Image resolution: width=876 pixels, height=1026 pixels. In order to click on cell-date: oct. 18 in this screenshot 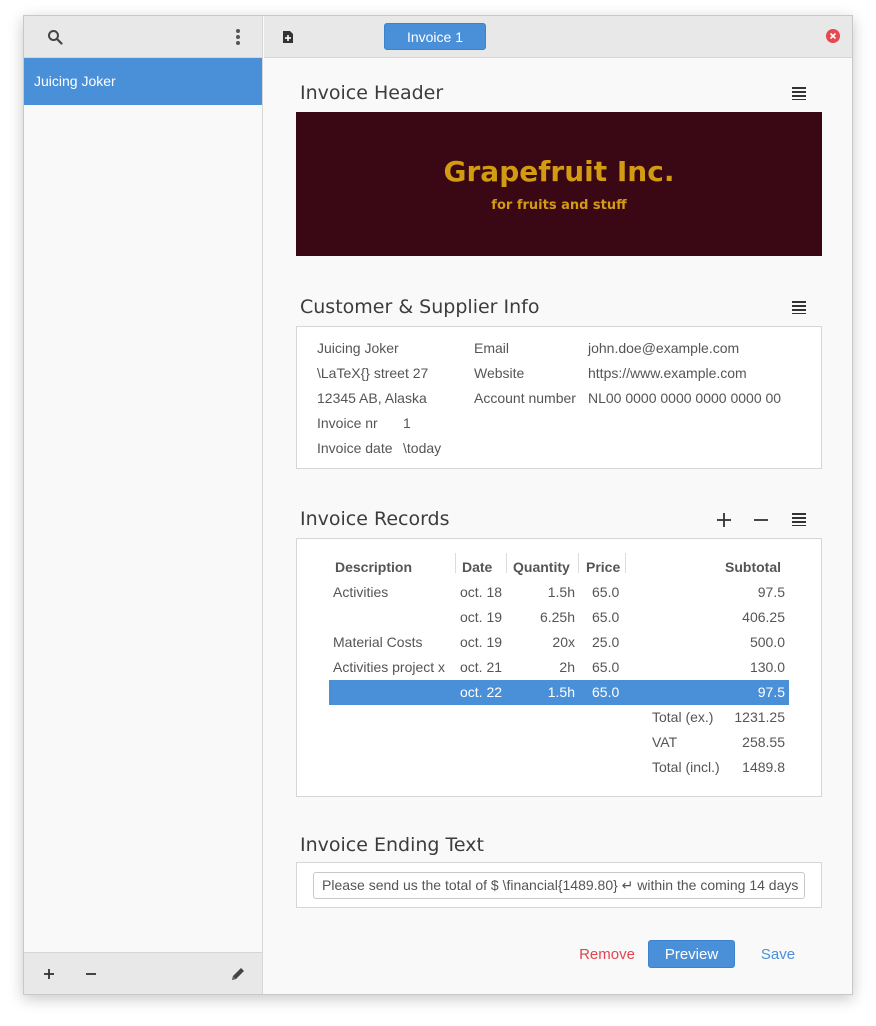, I will do `click(481, 592)`.